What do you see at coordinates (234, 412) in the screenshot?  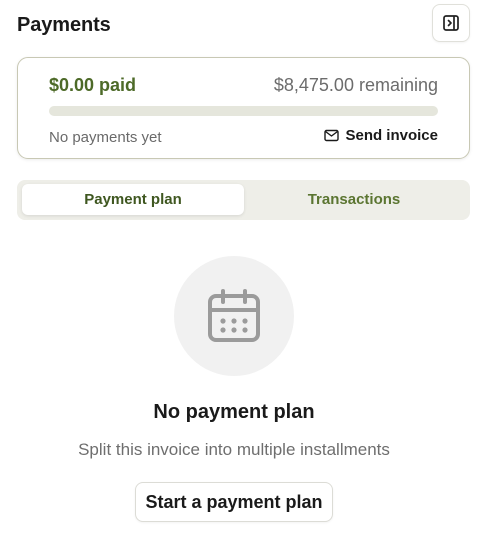 I see `empty-state-title: No payment plan` at bounding box center [234, 412].